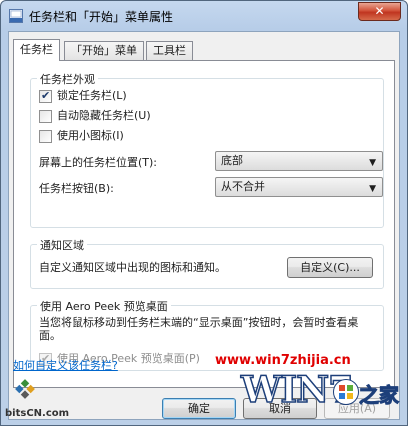 This screenshot has height=426, width=408. I want to click on notification-group-title: 通知区域, so click(62, 245).